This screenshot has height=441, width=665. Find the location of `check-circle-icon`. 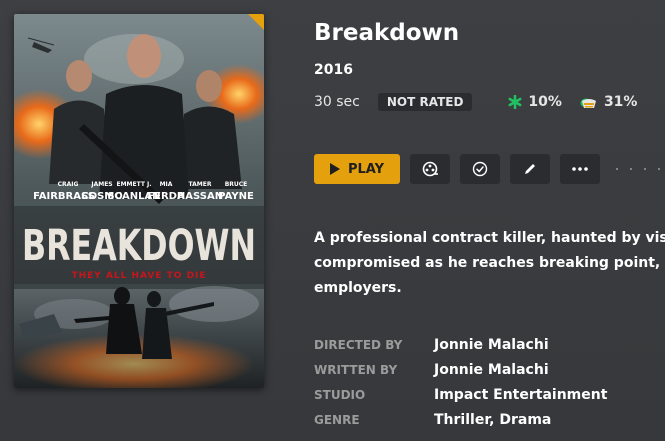

check-circle-icon is located at coordinates (480, 169).